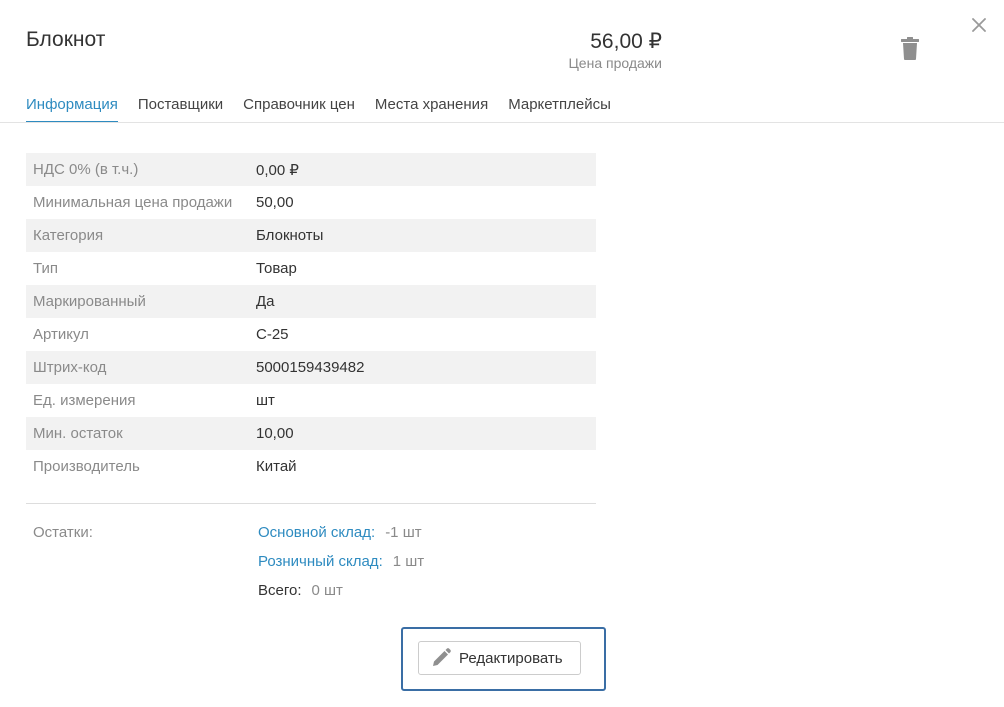  What do you see at coordinates (311, 202) in the screenshot?
I see `property-row: Минимальная цена продажи 50,00` at bounding box center [311, 202].